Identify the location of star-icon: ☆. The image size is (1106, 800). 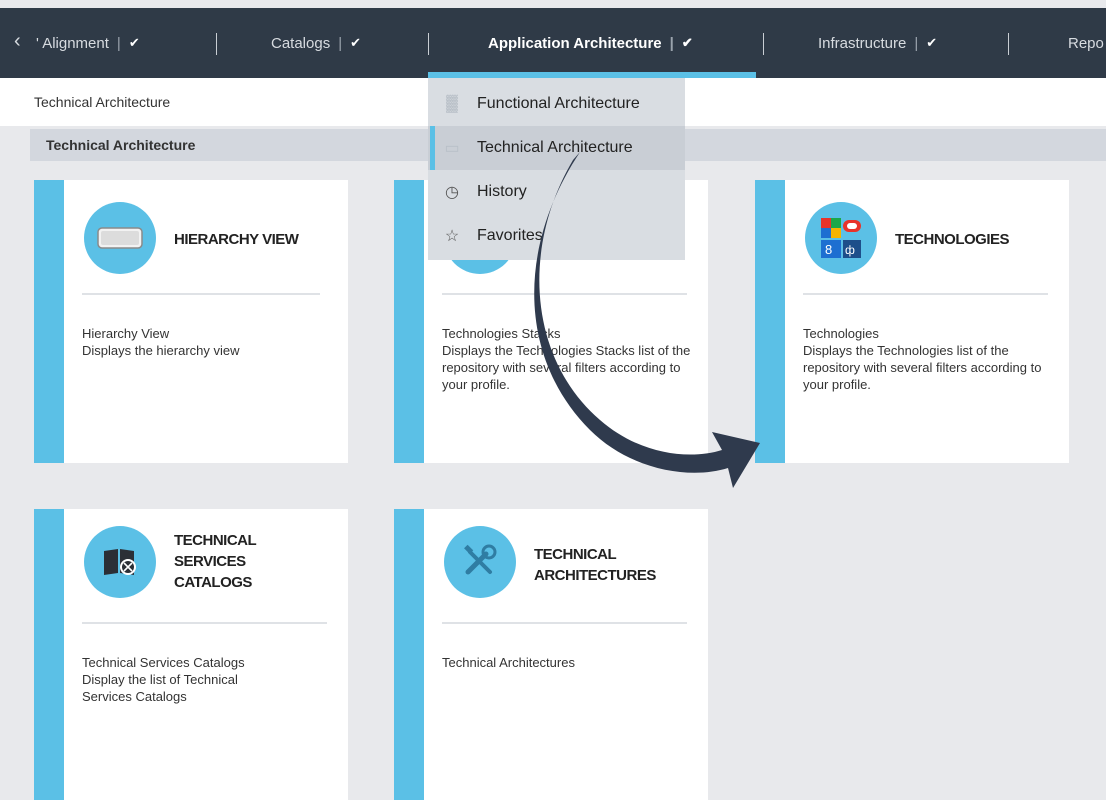
(452, 236).